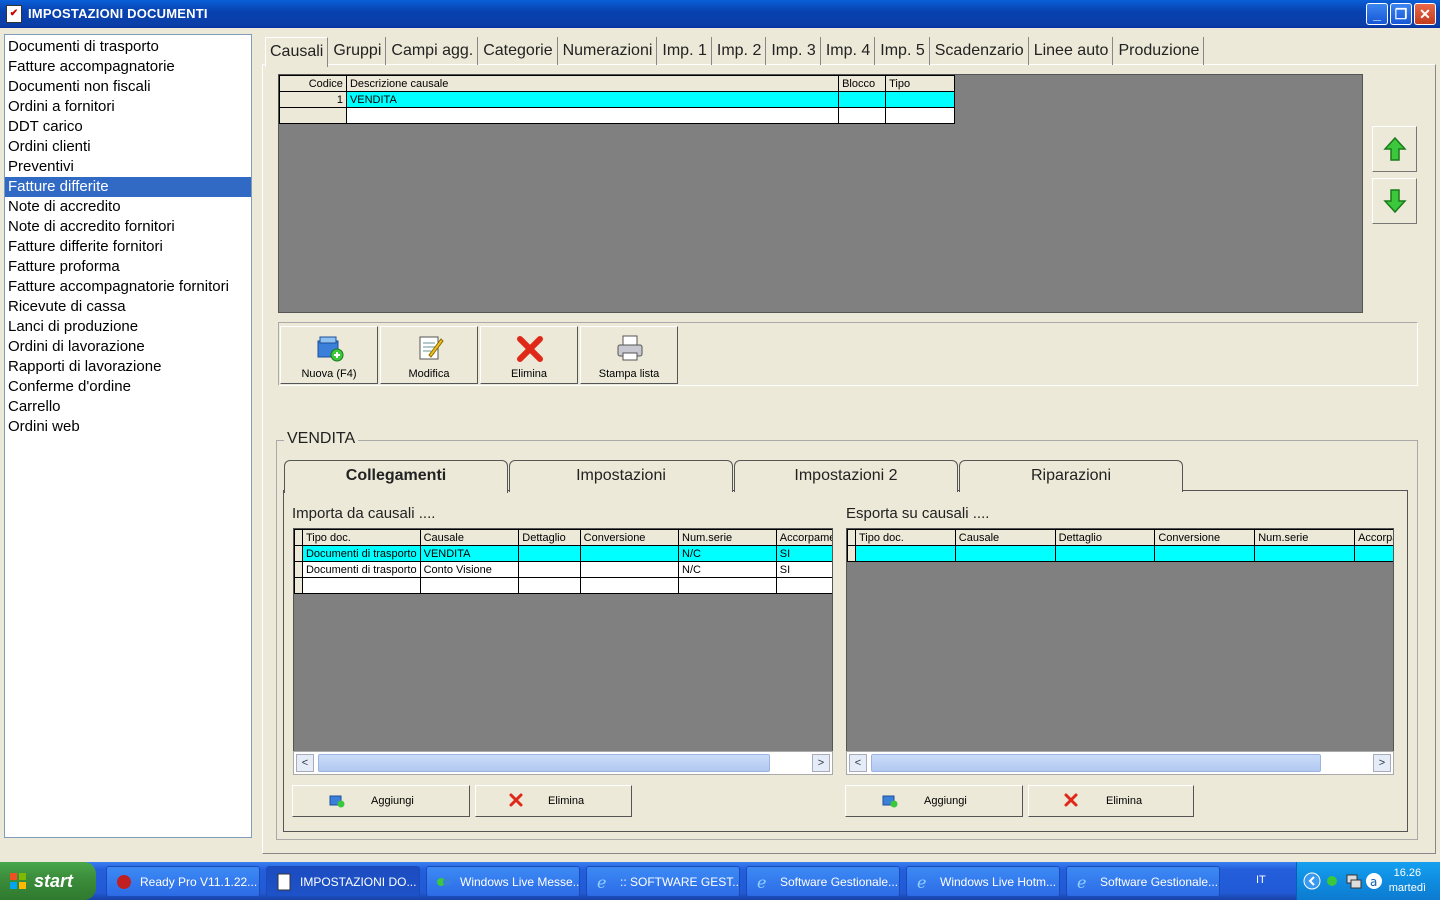 The image size is (1440, 900). Describe the element at coordinates (48, 881) in the screenshot. I see `start-button: start` at that location.